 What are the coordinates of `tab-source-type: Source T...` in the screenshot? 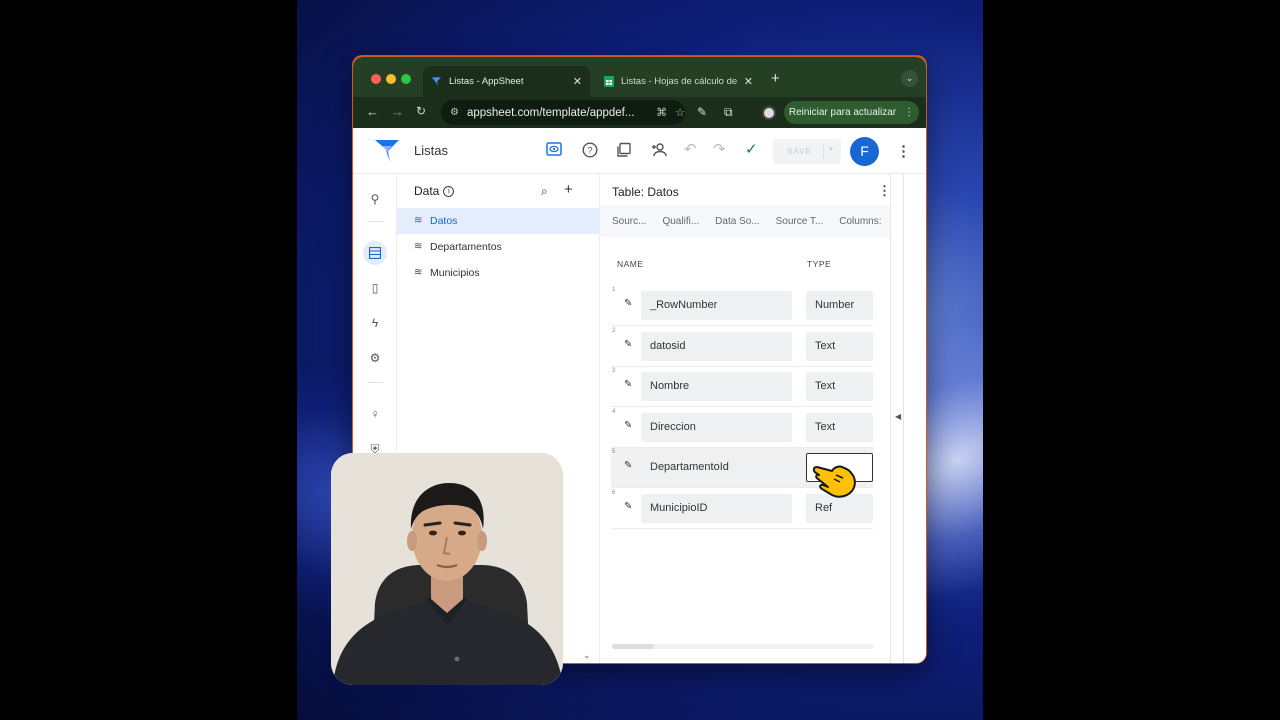 It's located at (800, 221).